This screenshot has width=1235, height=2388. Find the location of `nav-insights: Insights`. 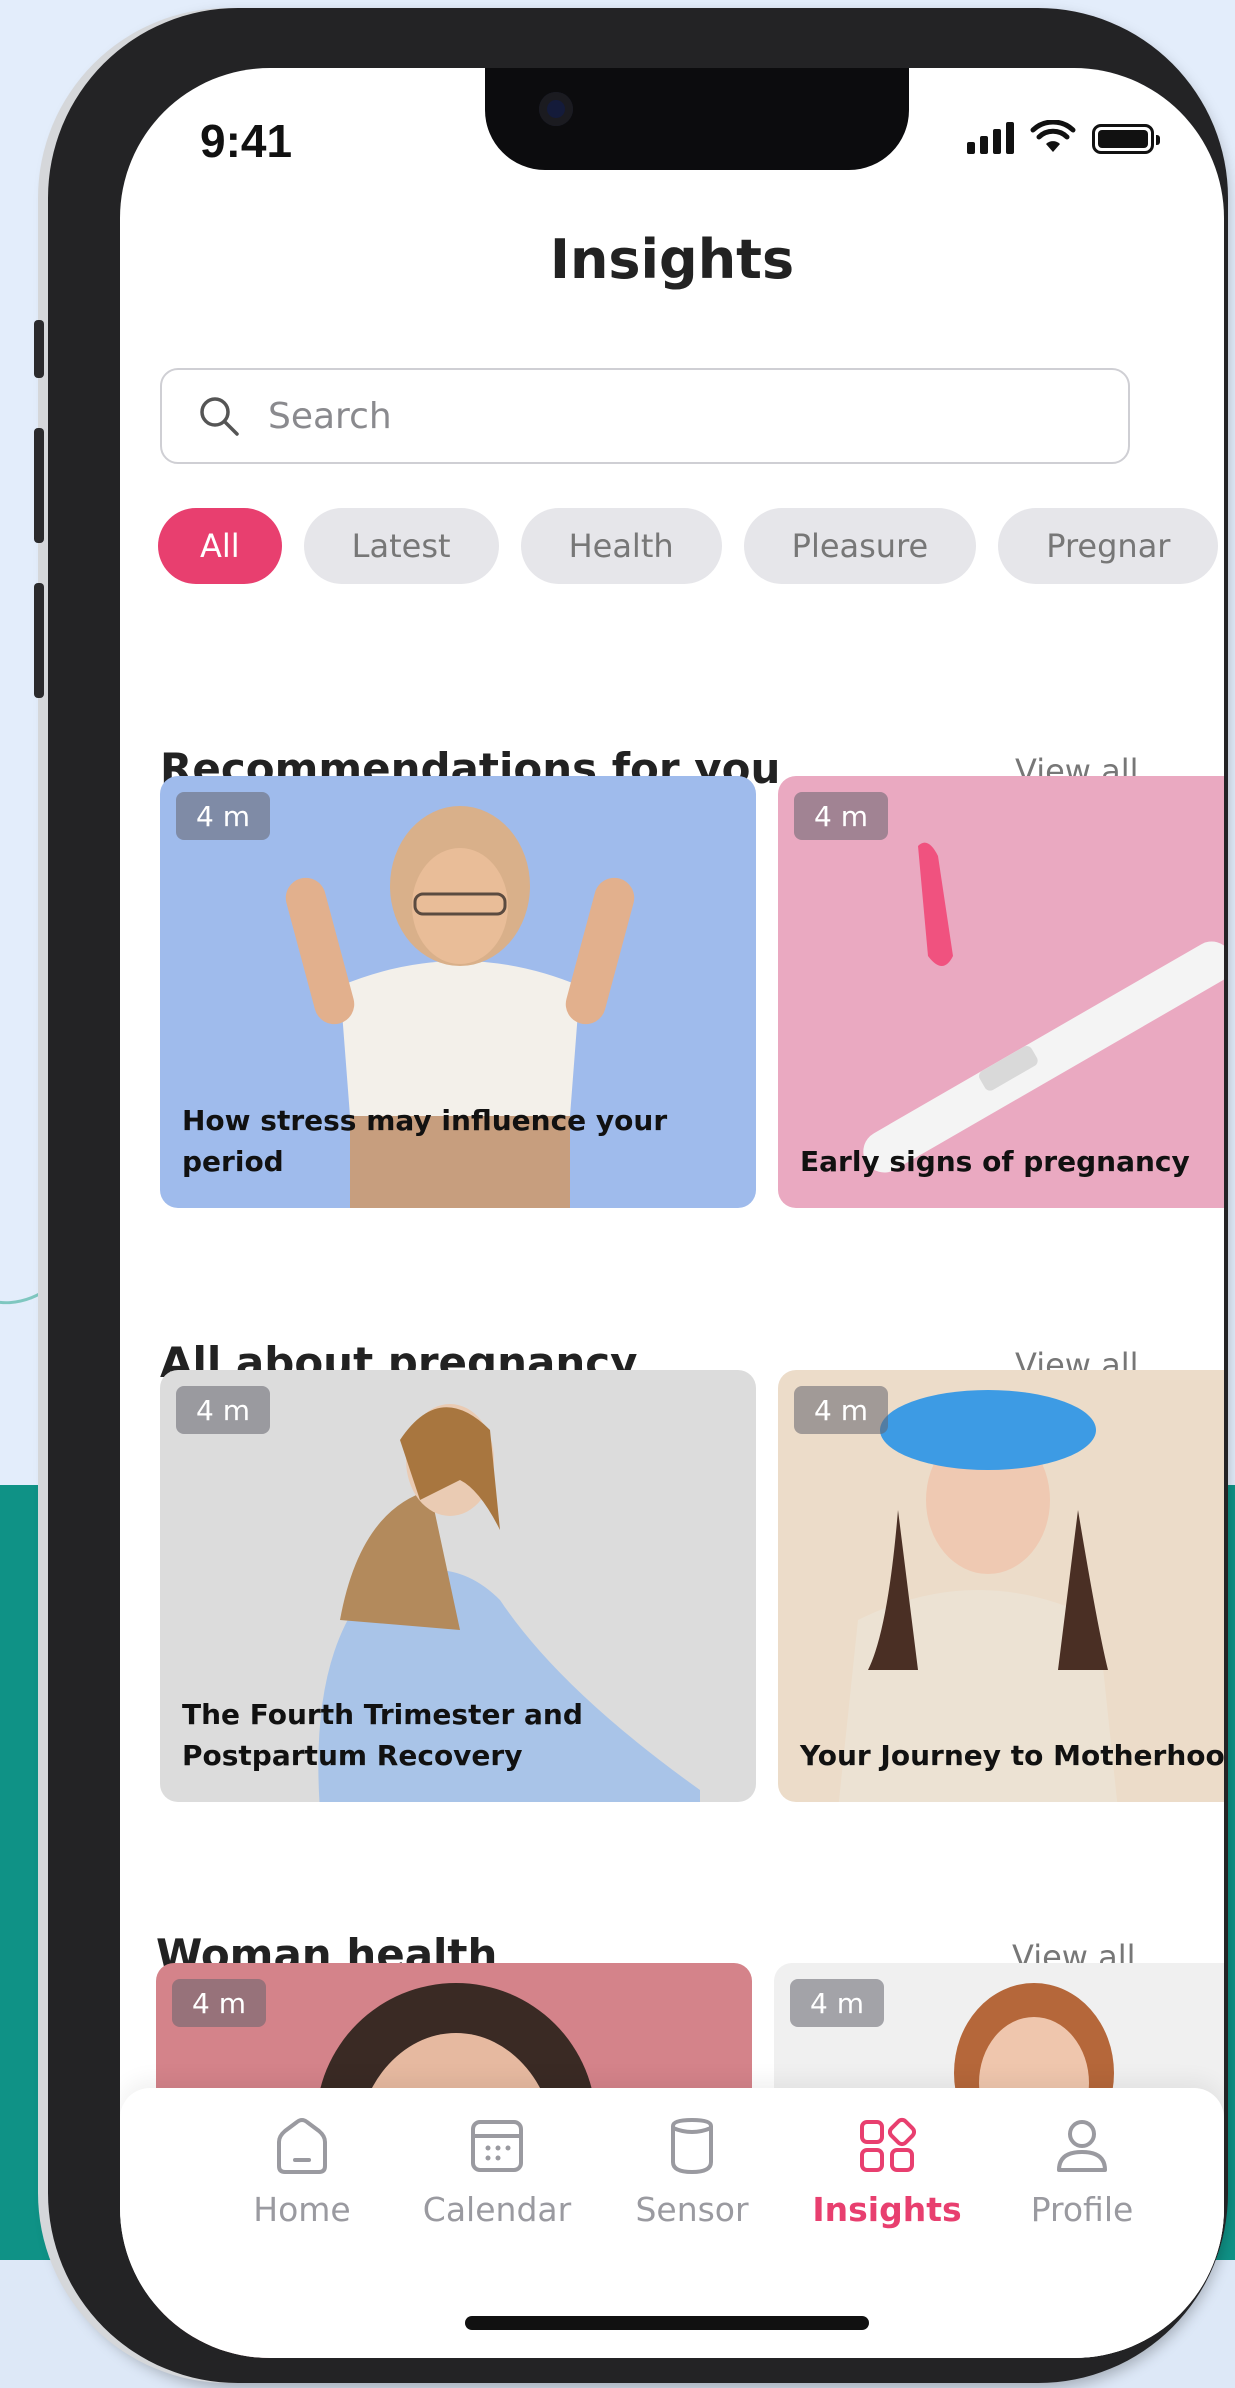

nav-insights: Insights is located at coordinates (887, 2172).